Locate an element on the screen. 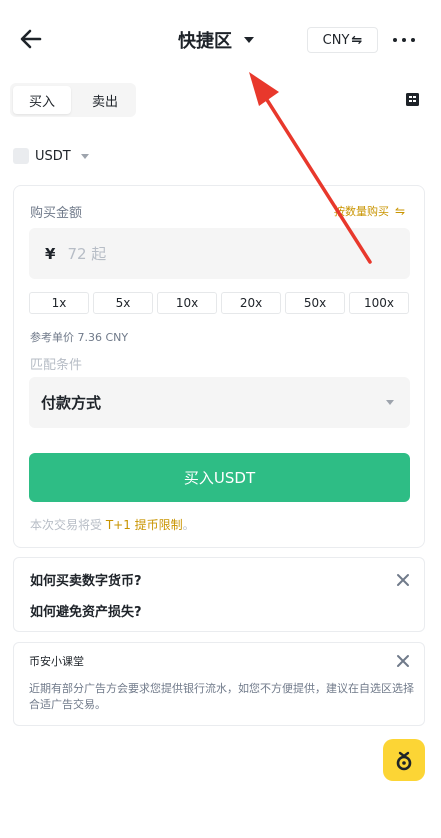 This screenshot has height=838, width=441. amount-input-box: ¥ is located at coordinates (219, 253).